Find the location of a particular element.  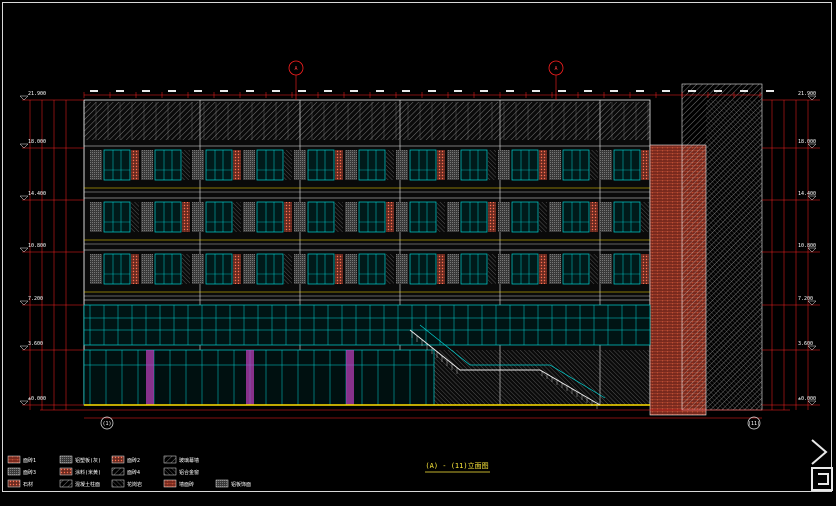

svg-text: (A) - (11)立面图 is located at coordinates (456, 465).